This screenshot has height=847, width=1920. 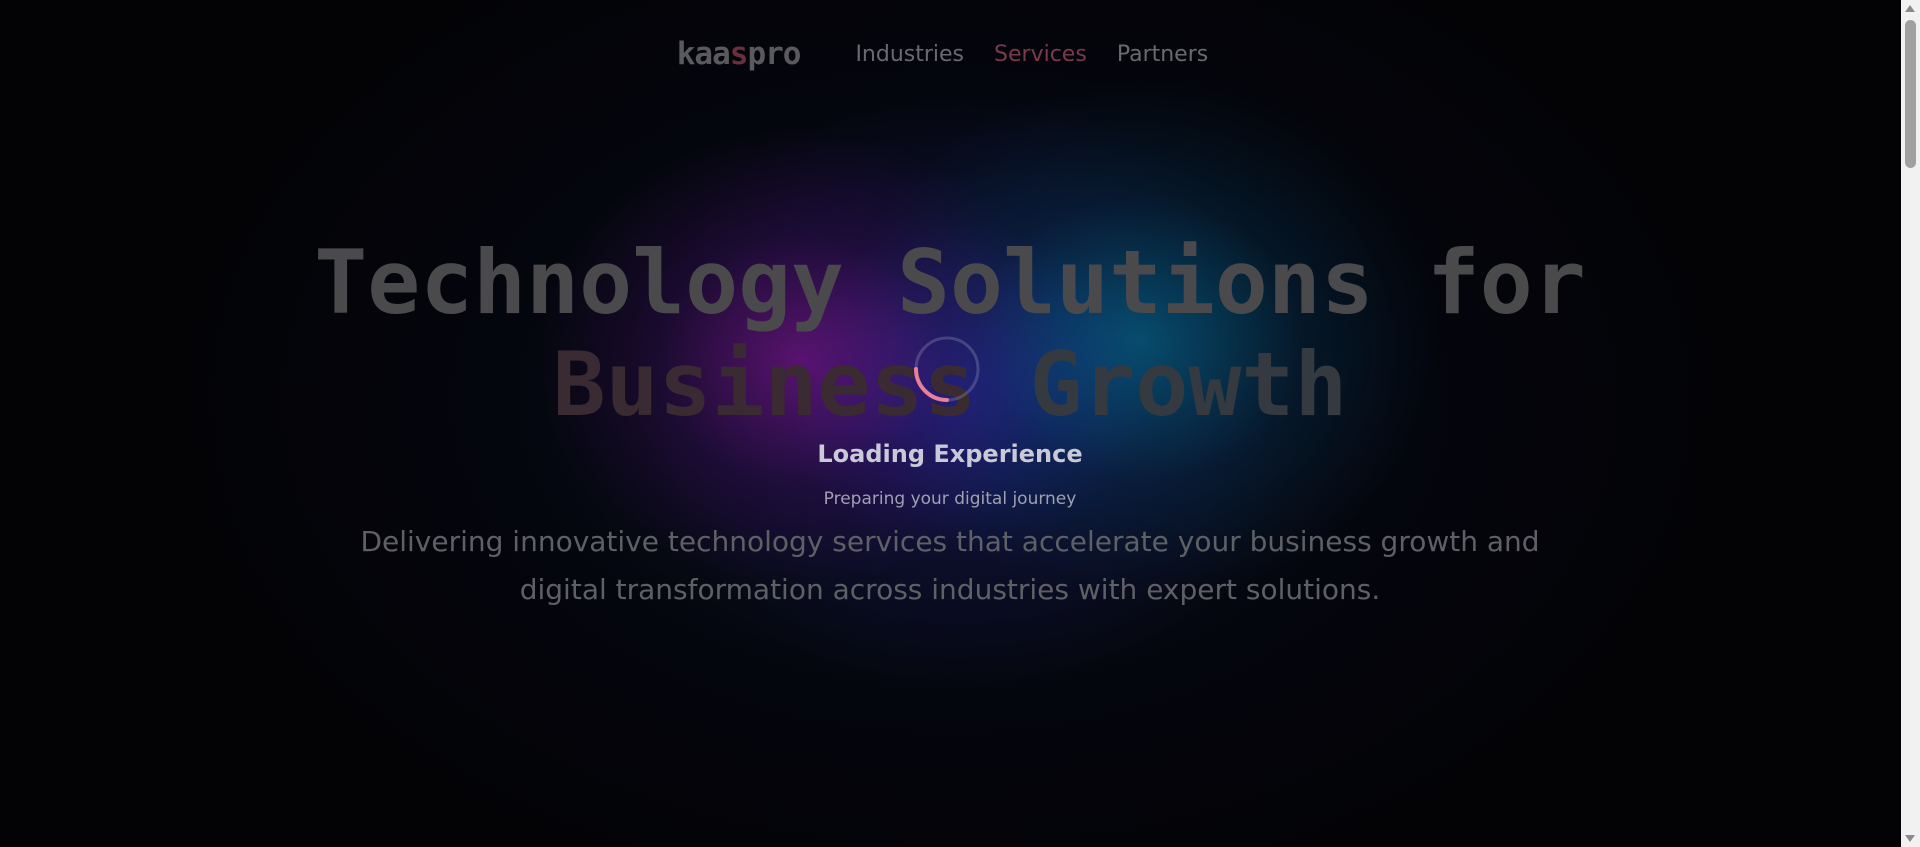 I want to click on scrollbar-thumb, so click(x=1910, y=94).